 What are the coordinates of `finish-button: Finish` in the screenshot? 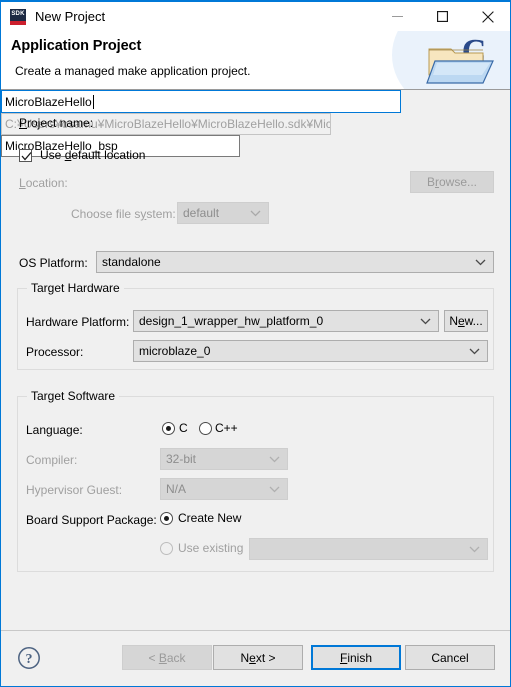 It's located at (356, 657).